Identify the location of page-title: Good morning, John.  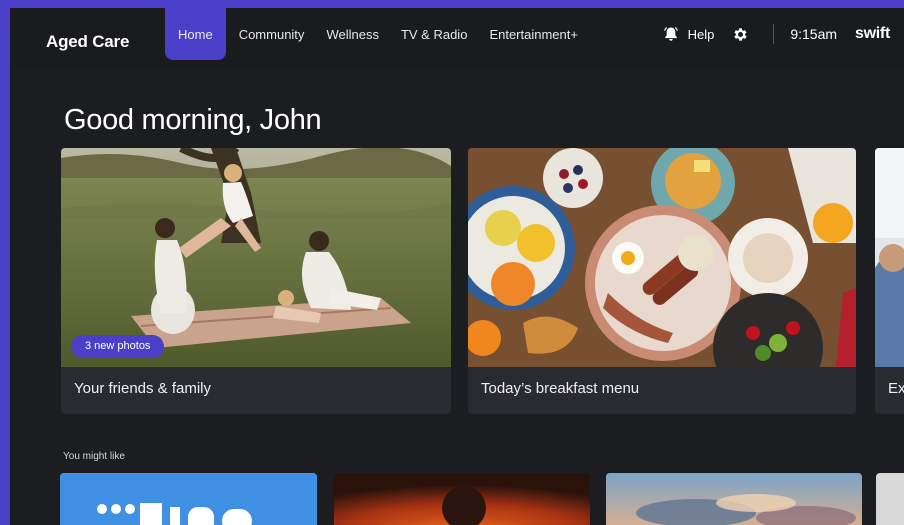
(193, 120).